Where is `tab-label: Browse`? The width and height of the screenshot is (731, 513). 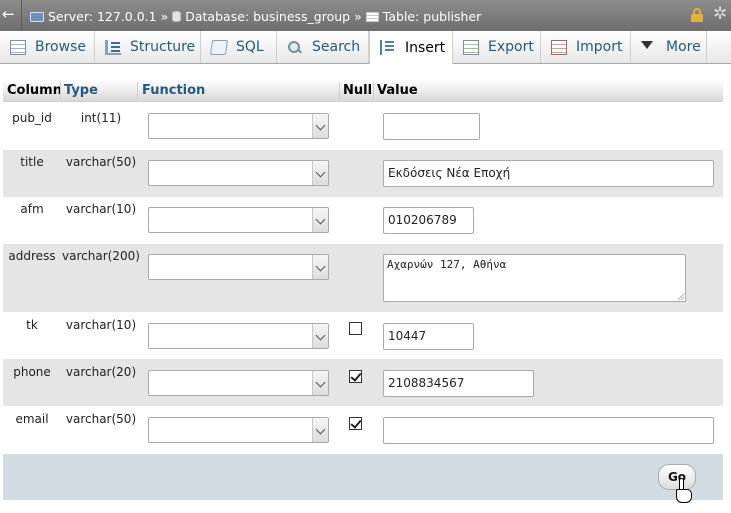
tab-label: Browse is located at coordinates (60, 47).